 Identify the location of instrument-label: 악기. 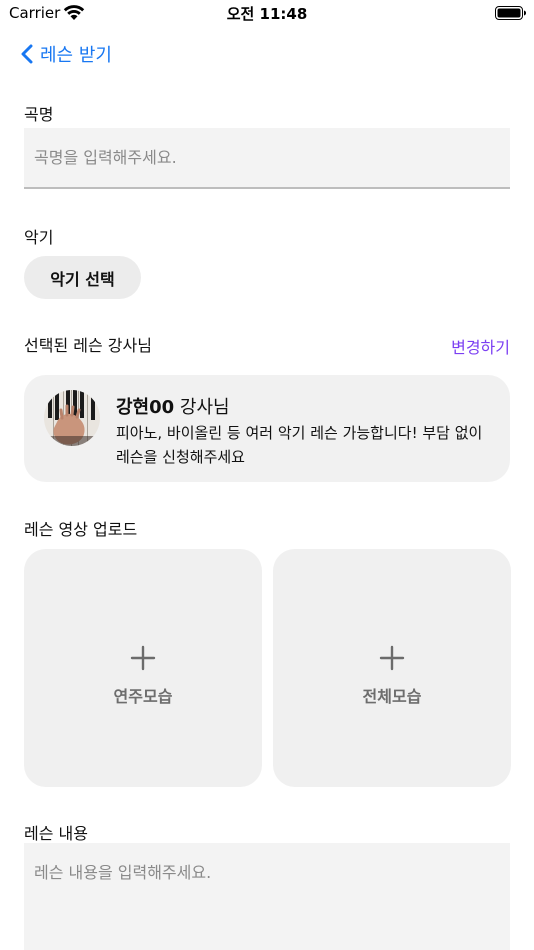
(39, 237).